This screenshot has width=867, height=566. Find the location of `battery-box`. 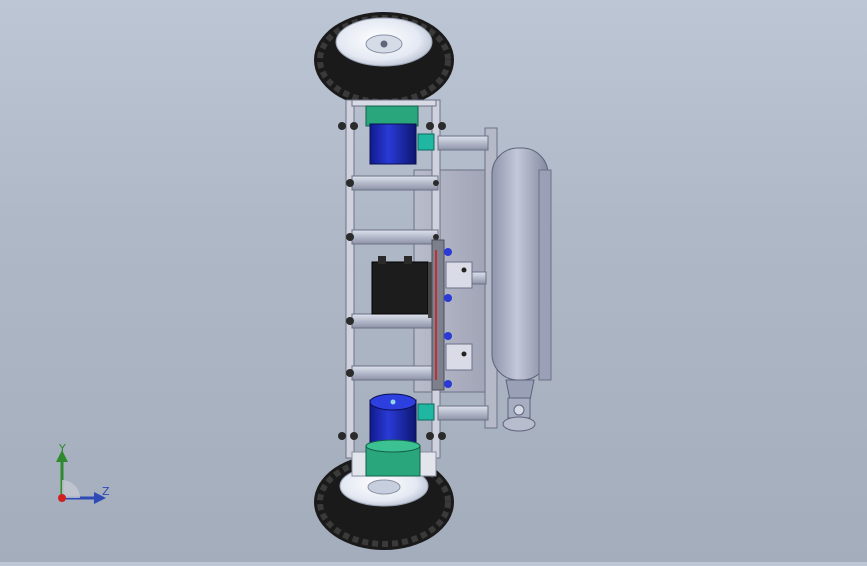

battery-box is located at coordinates (404, 287).